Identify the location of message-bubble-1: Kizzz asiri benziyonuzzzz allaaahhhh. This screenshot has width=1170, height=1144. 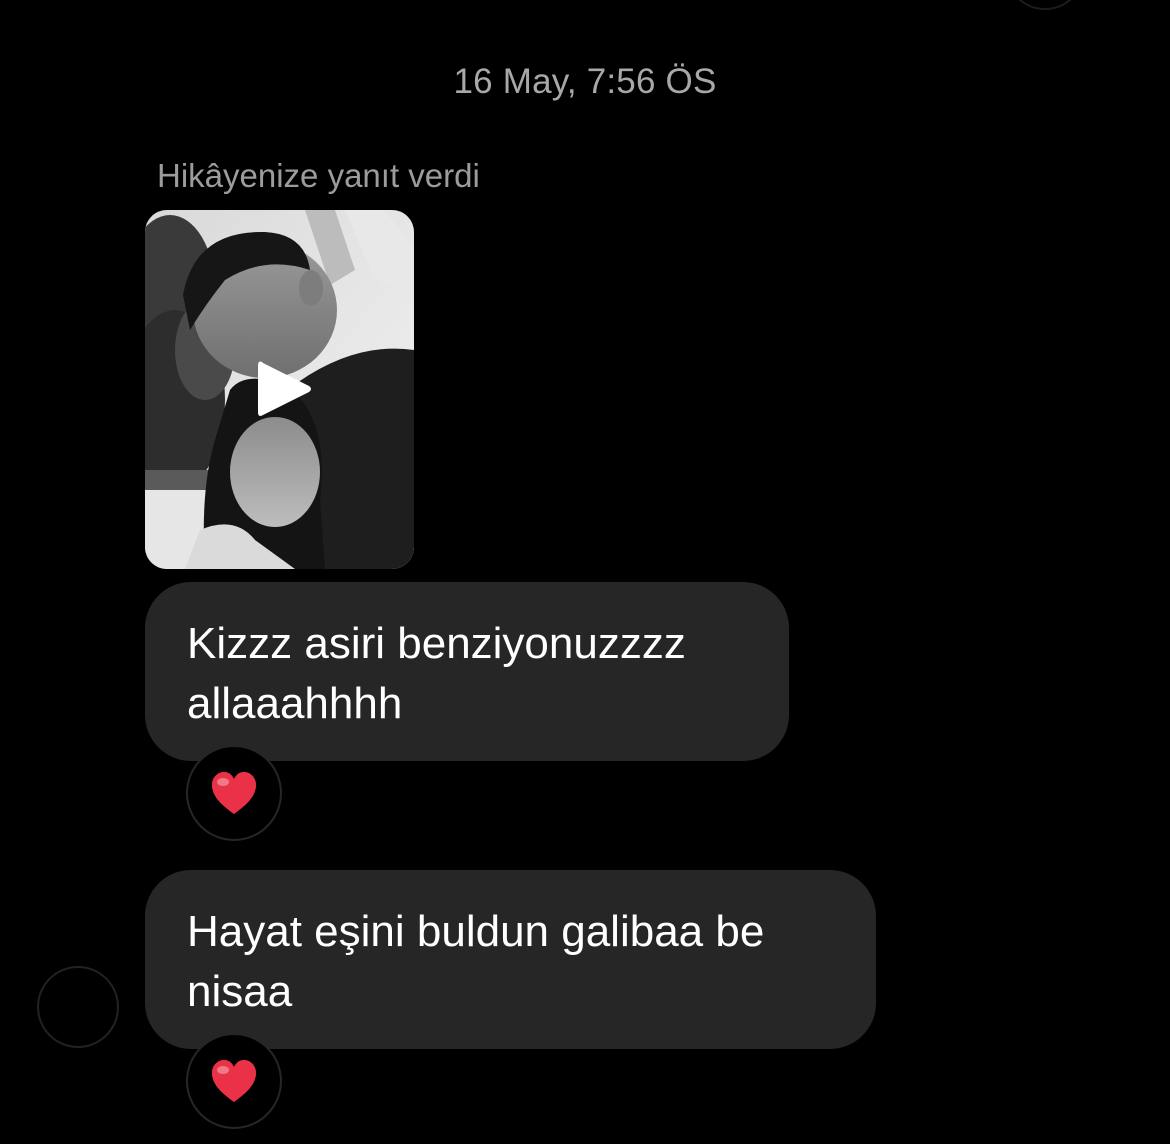
(467, 671).